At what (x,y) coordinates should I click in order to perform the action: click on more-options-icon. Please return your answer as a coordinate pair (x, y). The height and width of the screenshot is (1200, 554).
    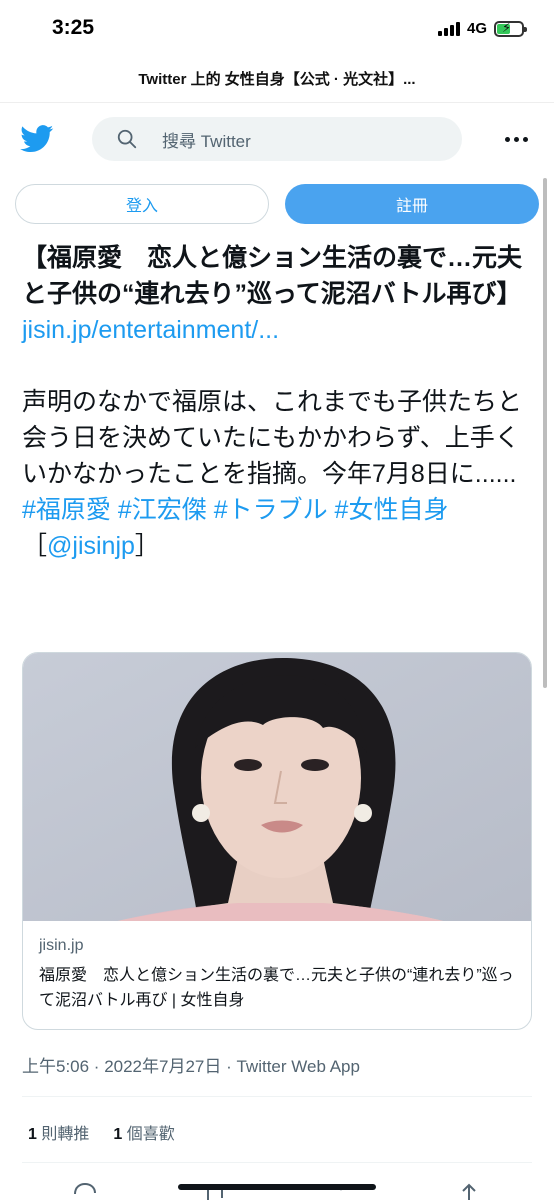
    Looking at the image, I should click on (516, 139).